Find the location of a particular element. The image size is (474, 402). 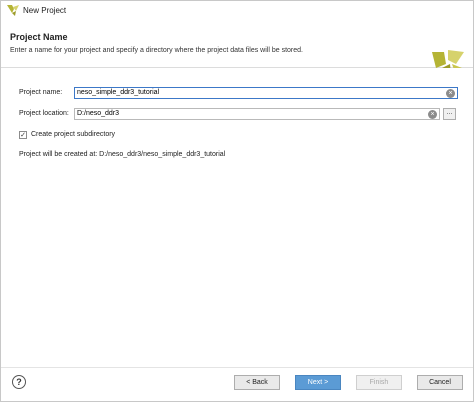

cancel-button: Cancel is located at coordinates (440, 382).